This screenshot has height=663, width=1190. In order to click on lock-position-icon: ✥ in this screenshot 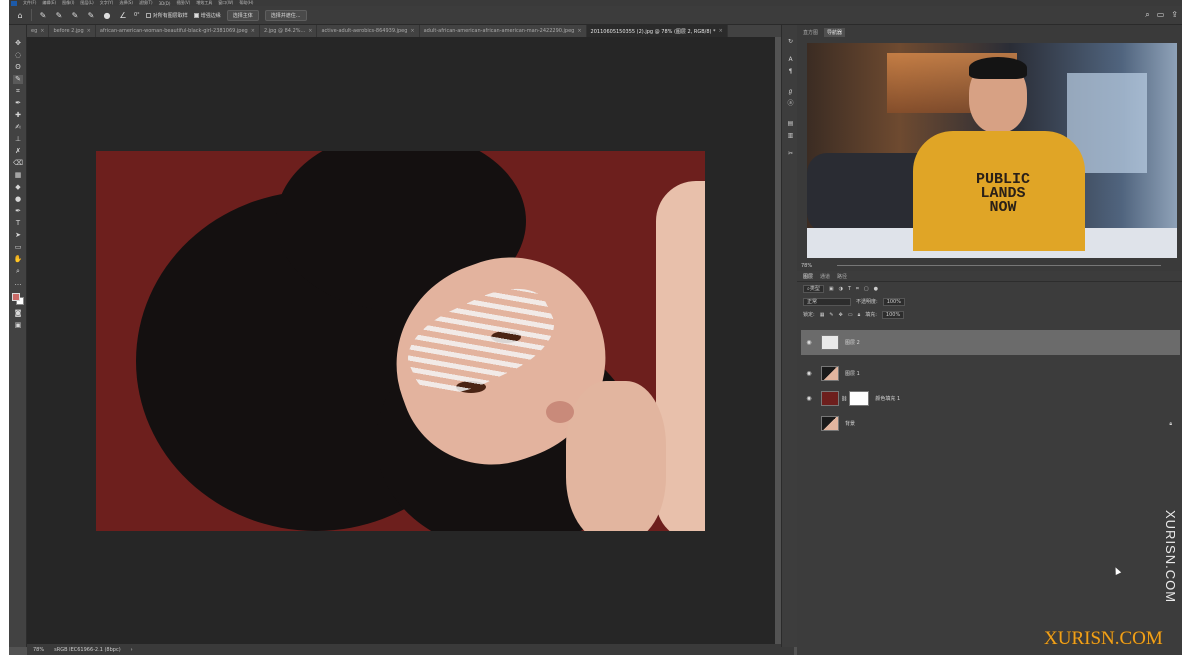, I will do `click(841, 315)`.